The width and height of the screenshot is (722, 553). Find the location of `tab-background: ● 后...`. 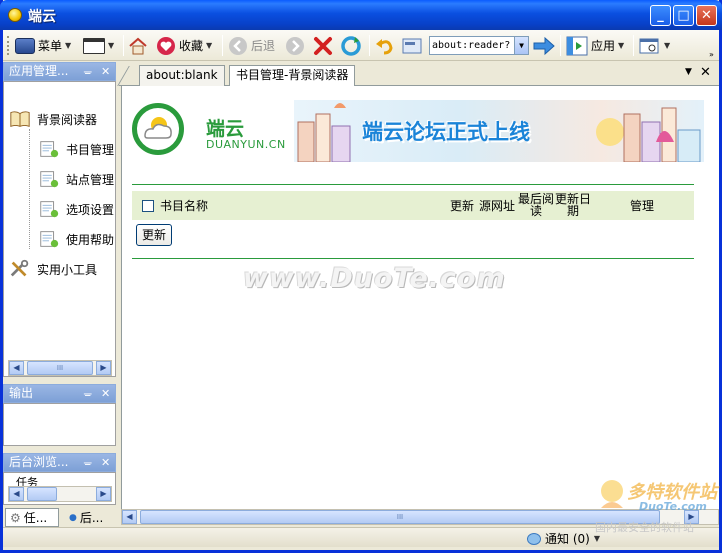

tab-background: ● 后... is located at coordinates (86, 517).